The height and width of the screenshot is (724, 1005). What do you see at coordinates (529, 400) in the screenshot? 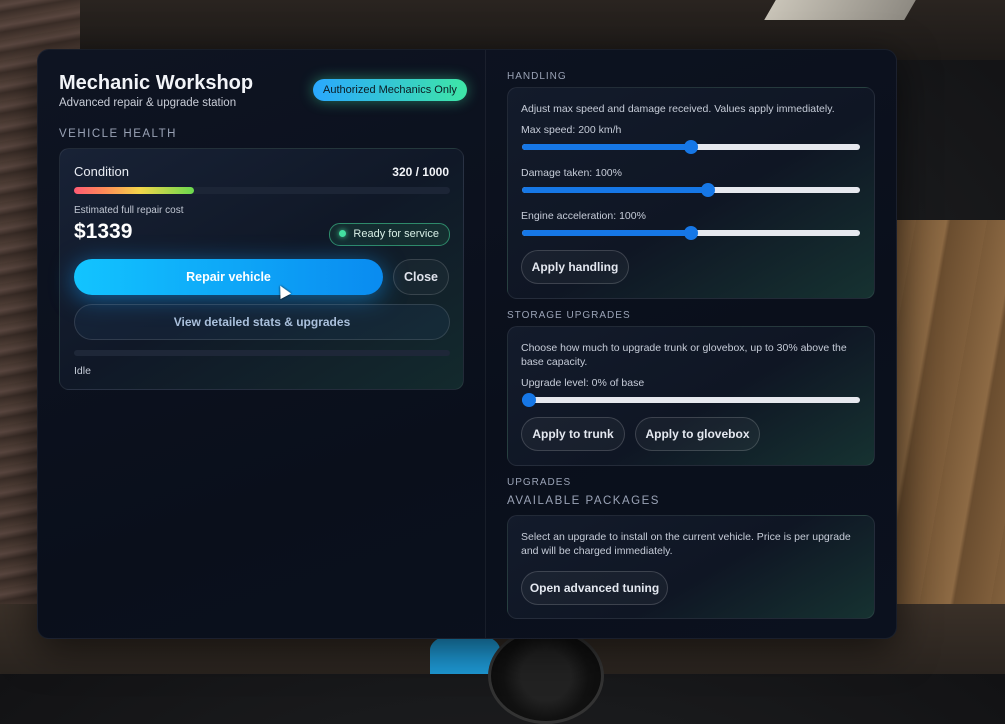
I see `upgrade-level-slider-thumb` at bounding box center [529, 400].